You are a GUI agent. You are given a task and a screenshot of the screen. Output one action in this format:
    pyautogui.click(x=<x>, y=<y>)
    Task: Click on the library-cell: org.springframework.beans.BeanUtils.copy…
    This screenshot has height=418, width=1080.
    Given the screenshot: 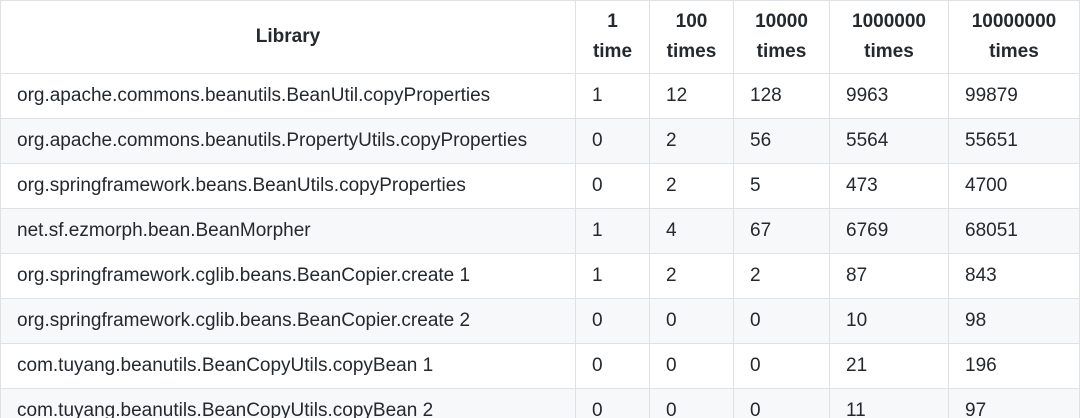 What is the action you would take?
    pyautogui.click(x=288, y=186)
    